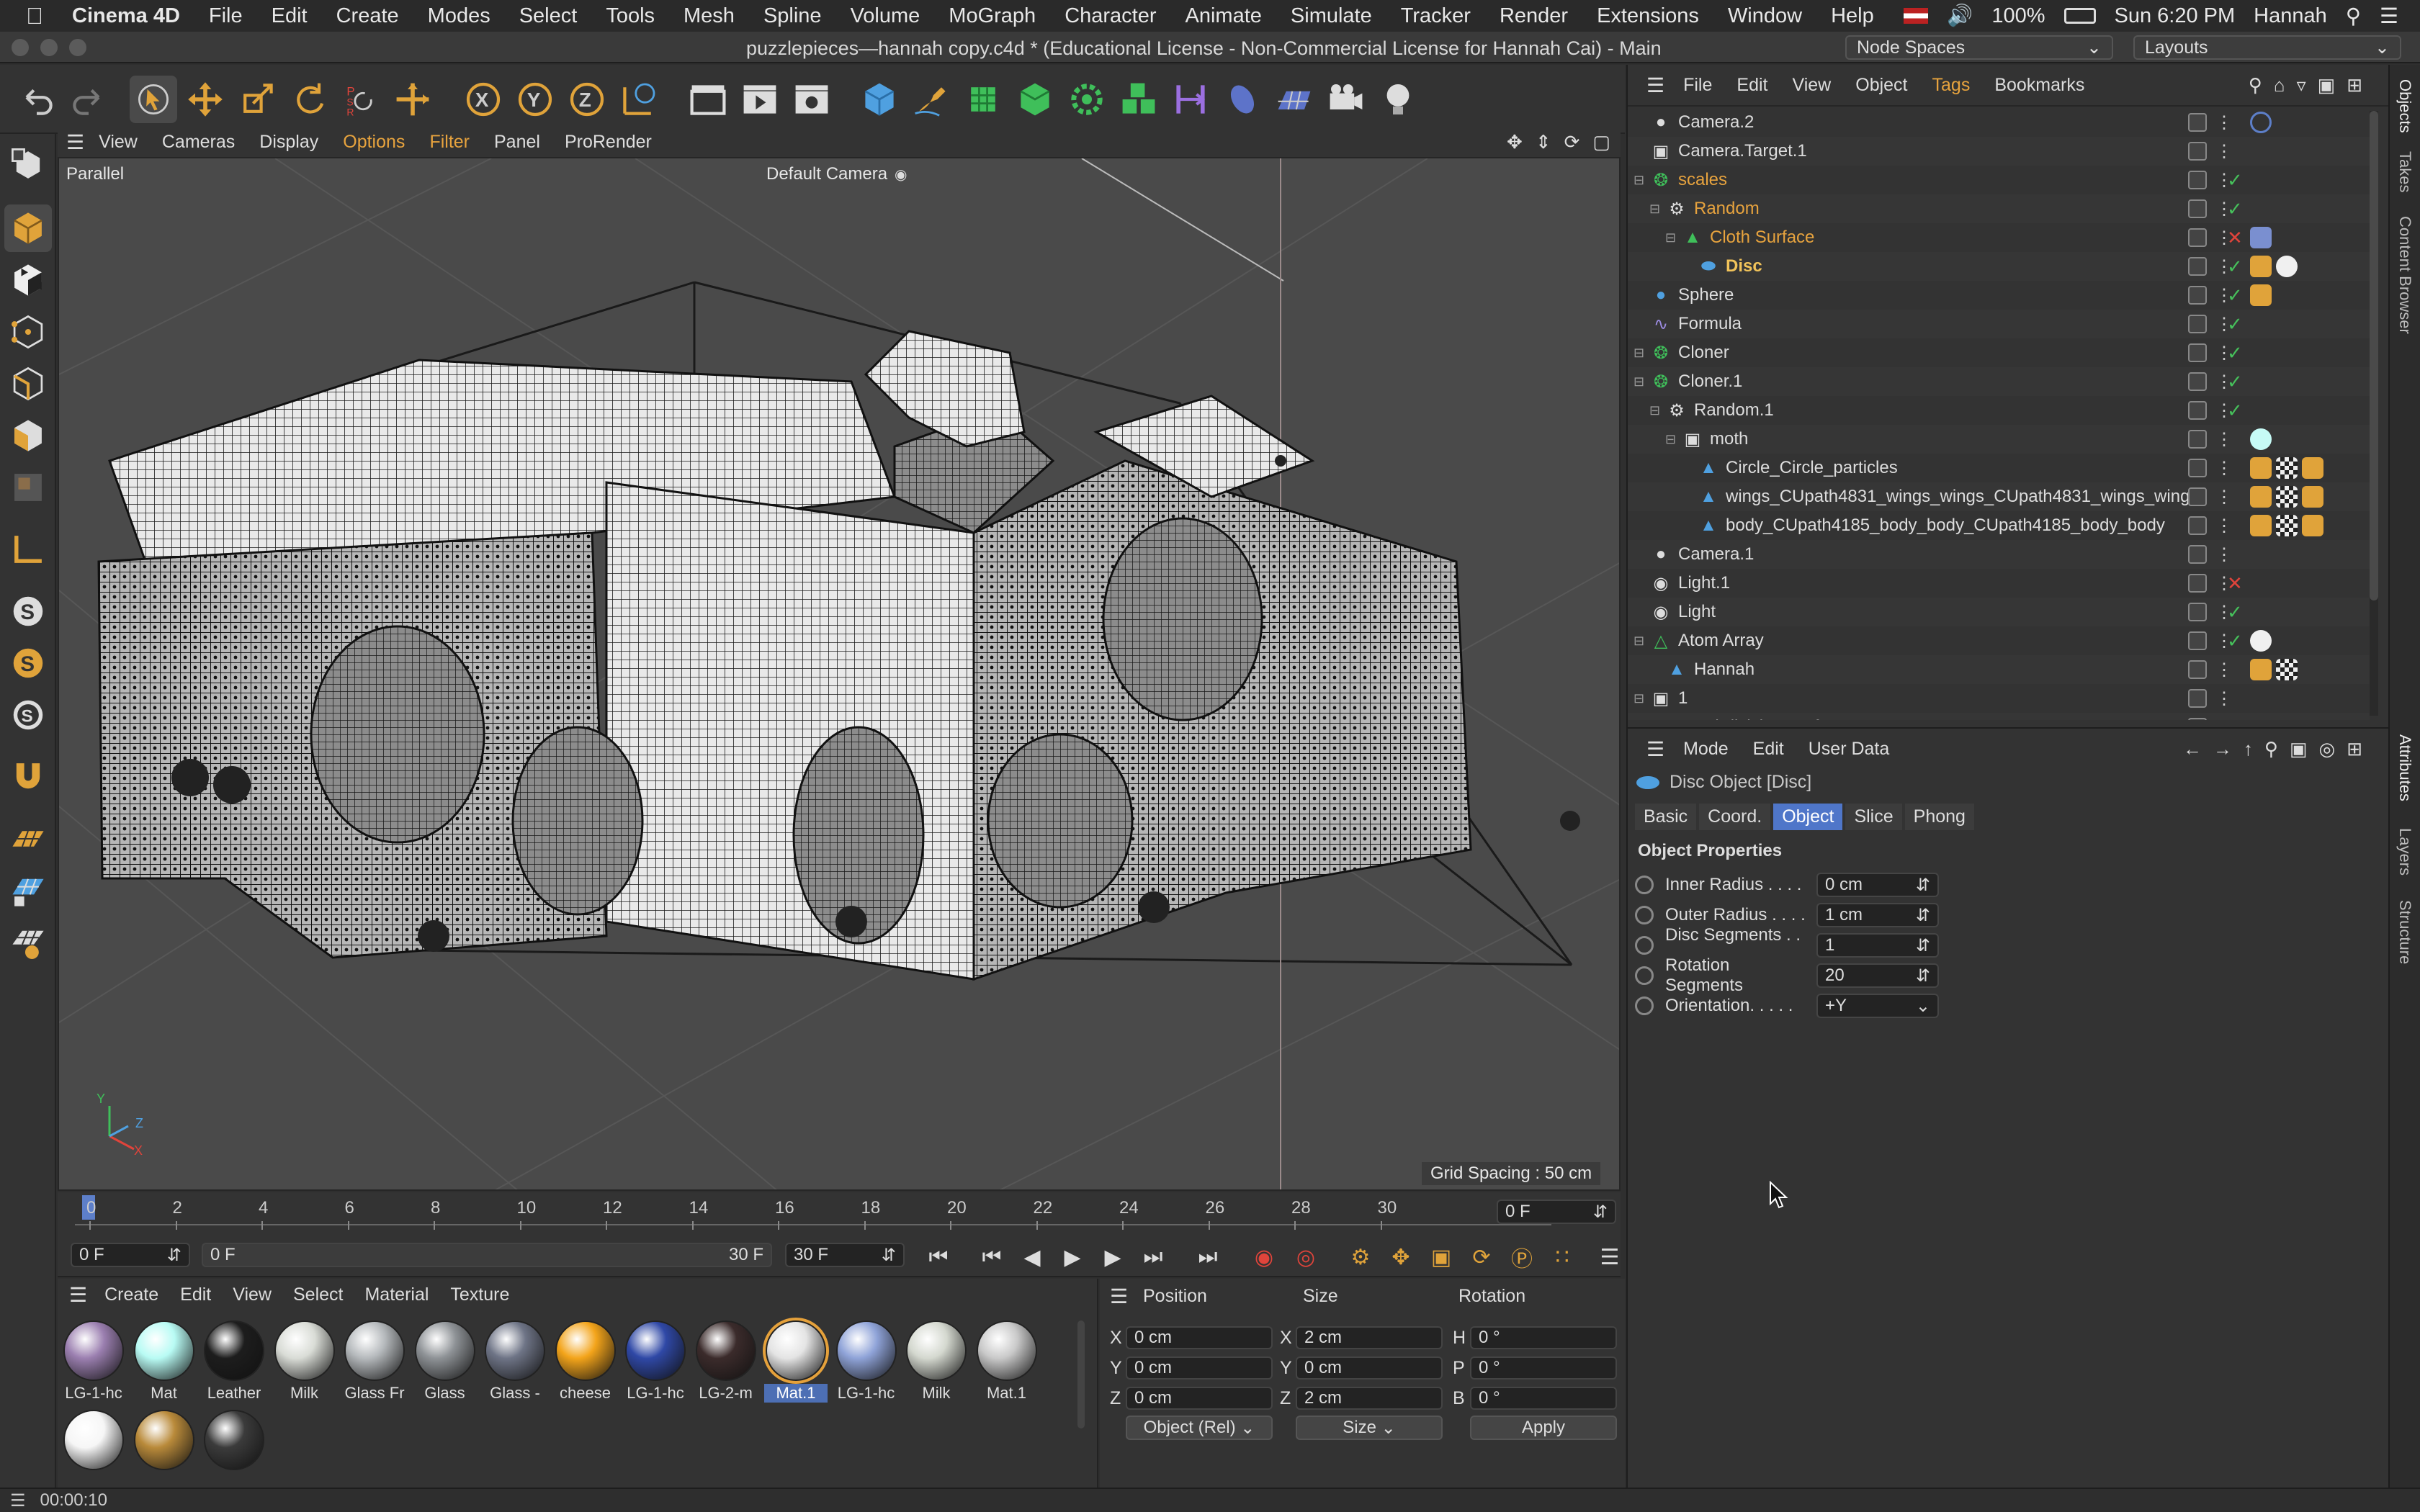  Describe the element at coordinates (2405, 106) in the screenshot. I see `side-tab-objects: Objects` at that location.